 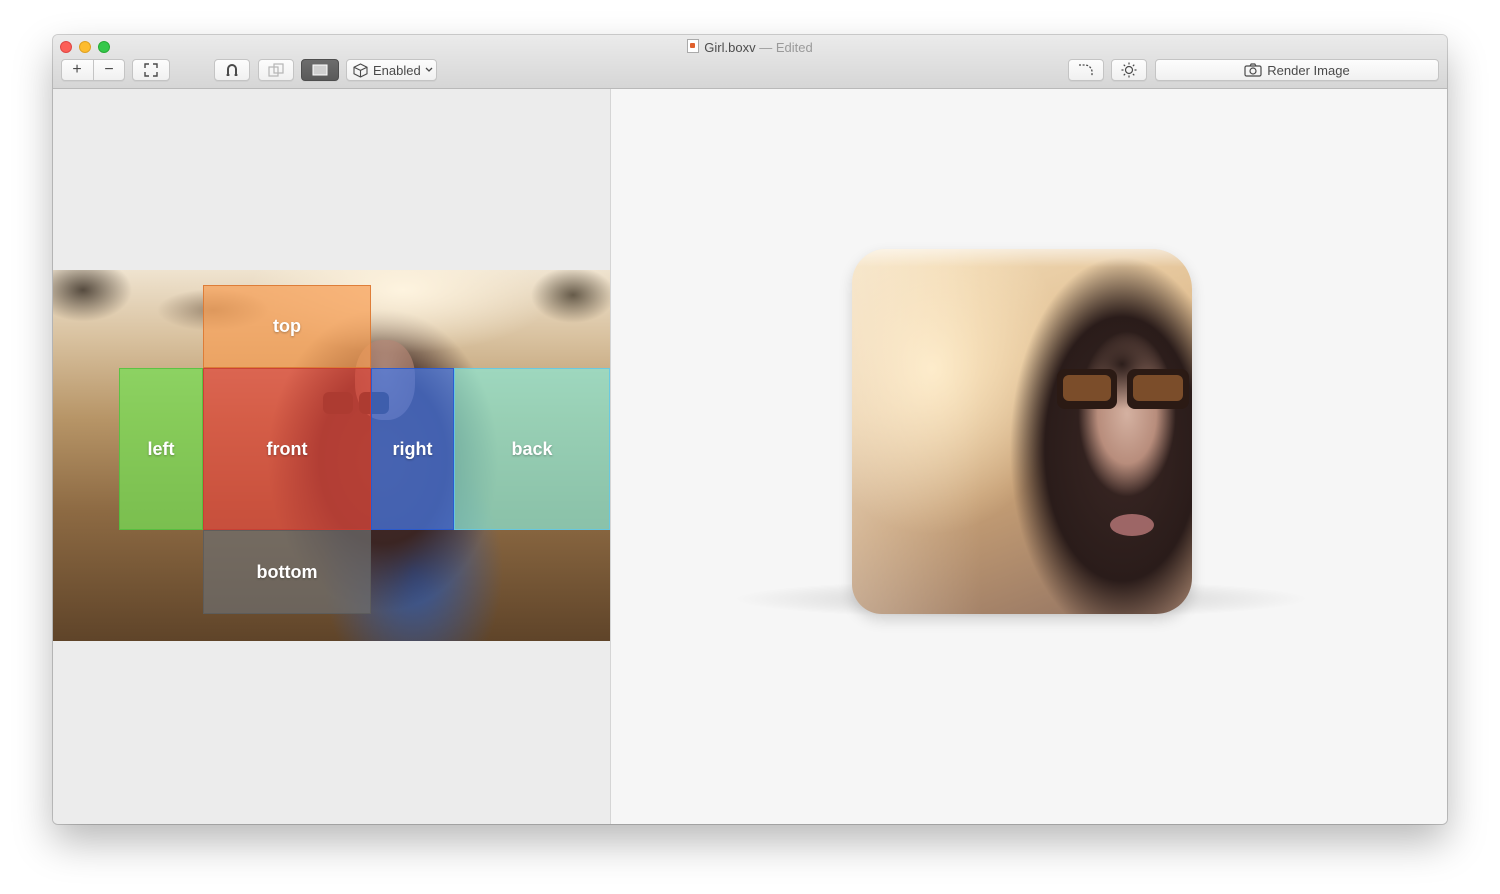 What do you see at coordinates (360, 70) in the screenshot?
I see `cube-icon` at bounding box center [360, 70].